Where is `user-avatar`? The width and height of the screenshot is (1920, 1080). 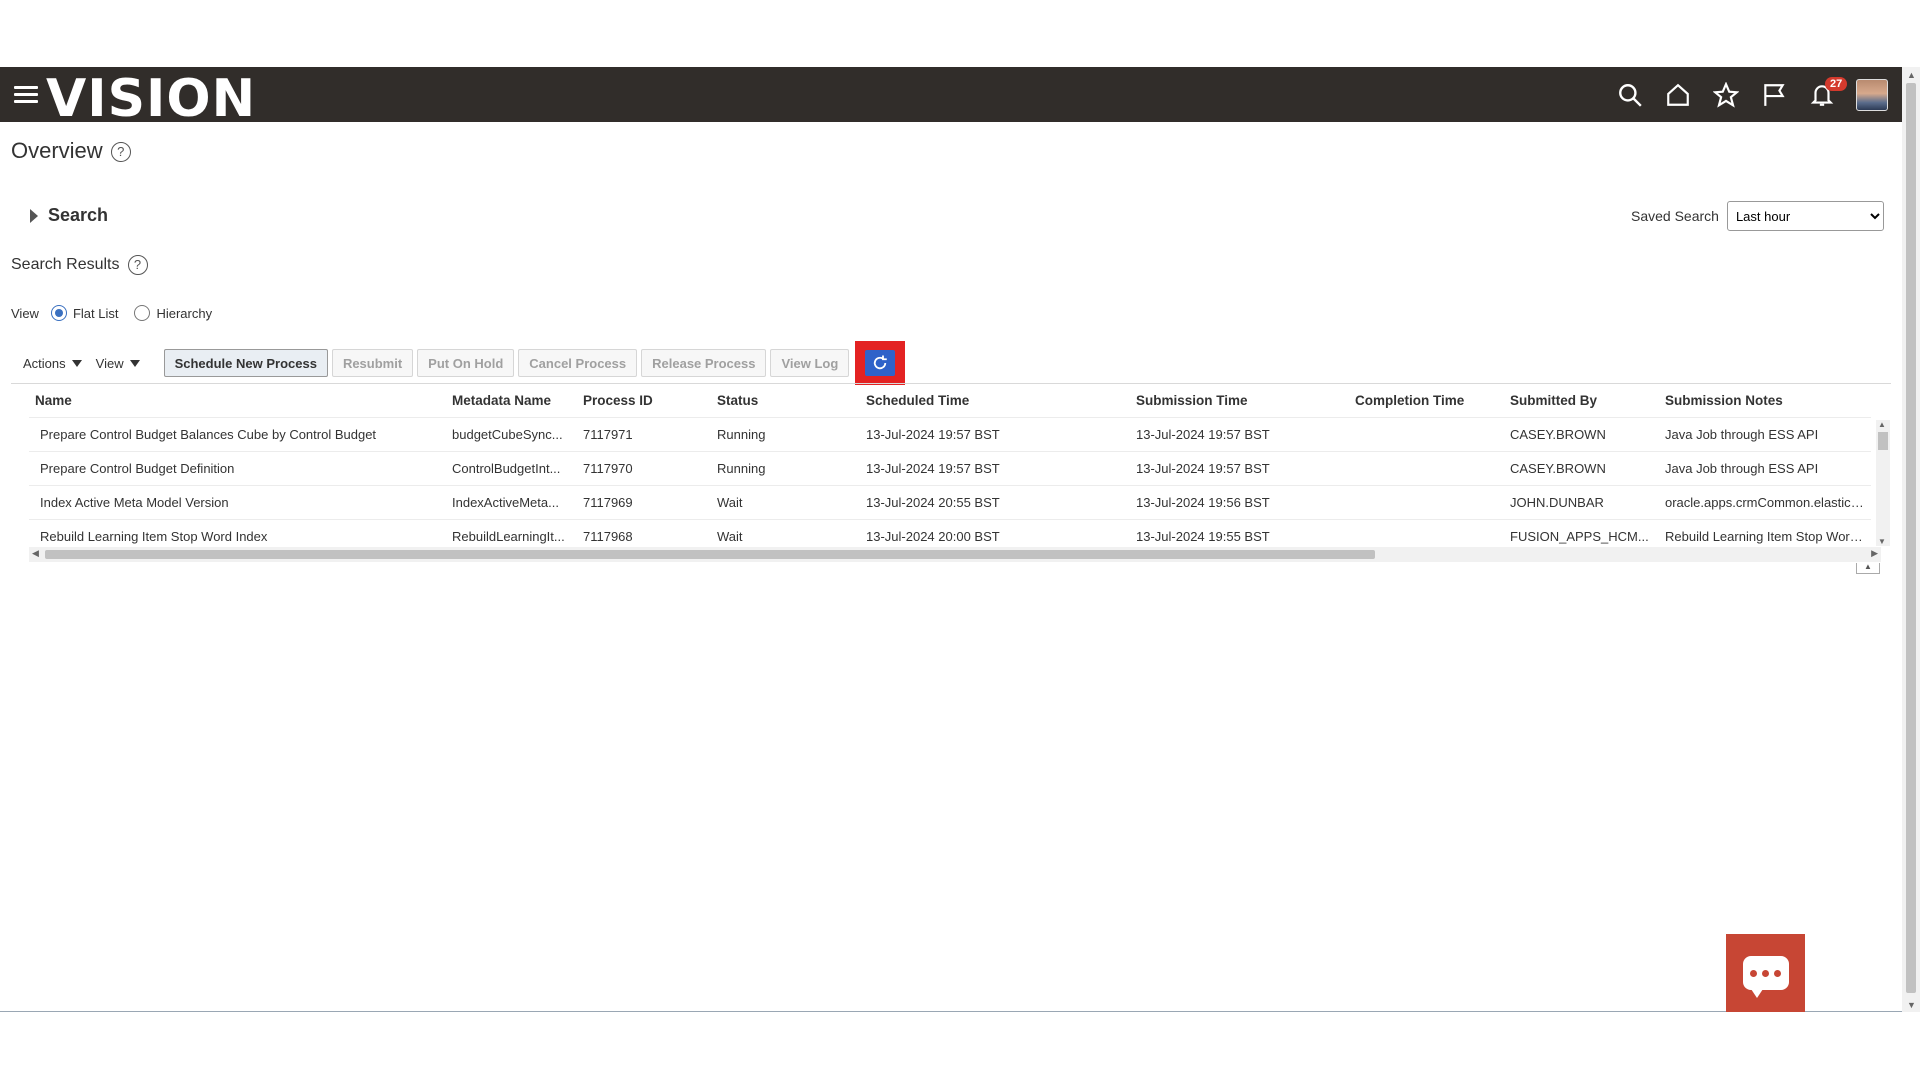 user-avatar is located at coordinates (1872, 94).